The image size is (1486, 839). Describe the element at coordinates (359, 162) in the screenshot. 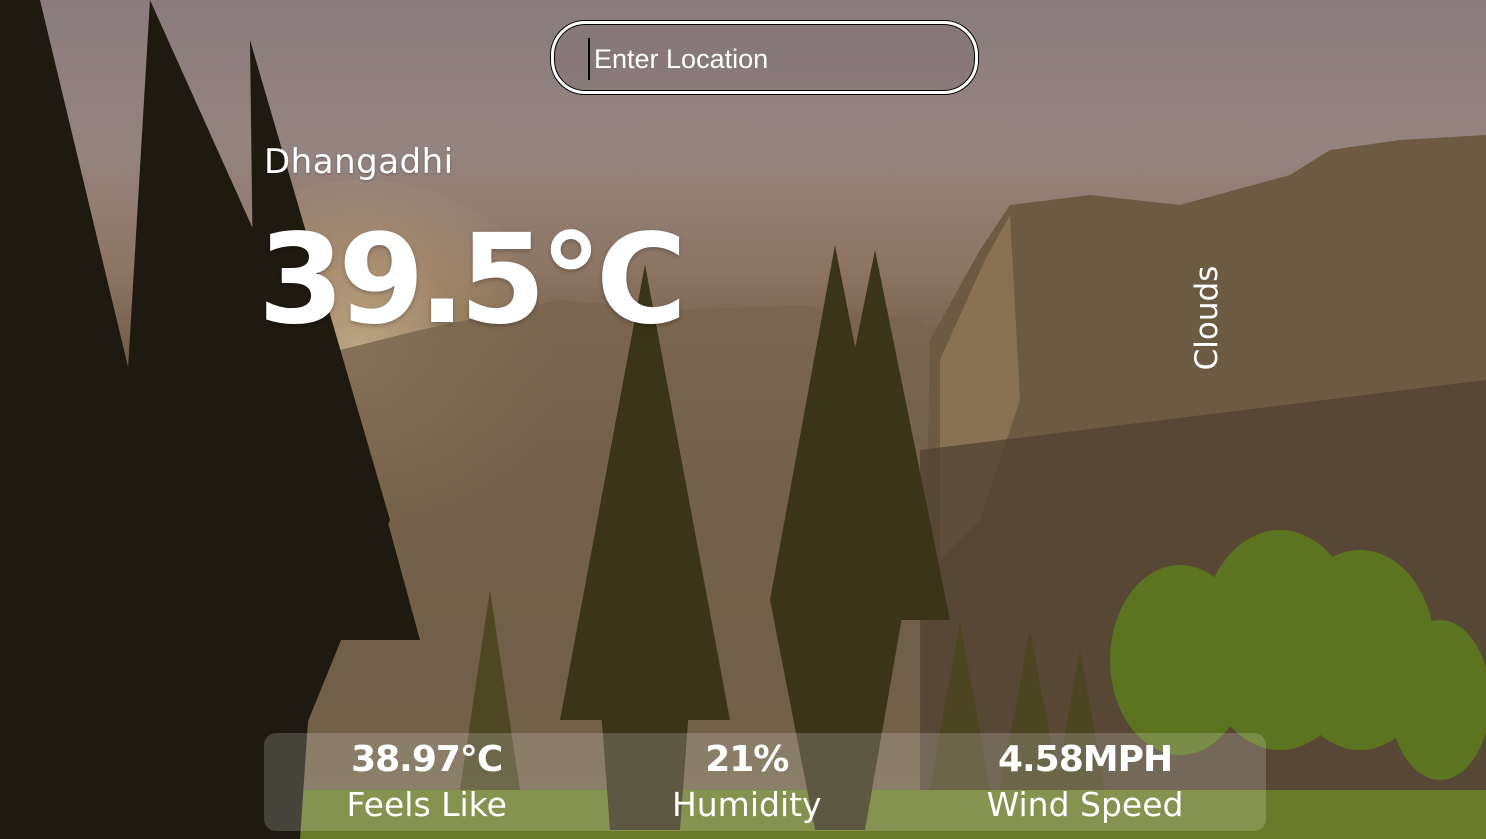

I see `location-name: Dhangadhi` at that location.